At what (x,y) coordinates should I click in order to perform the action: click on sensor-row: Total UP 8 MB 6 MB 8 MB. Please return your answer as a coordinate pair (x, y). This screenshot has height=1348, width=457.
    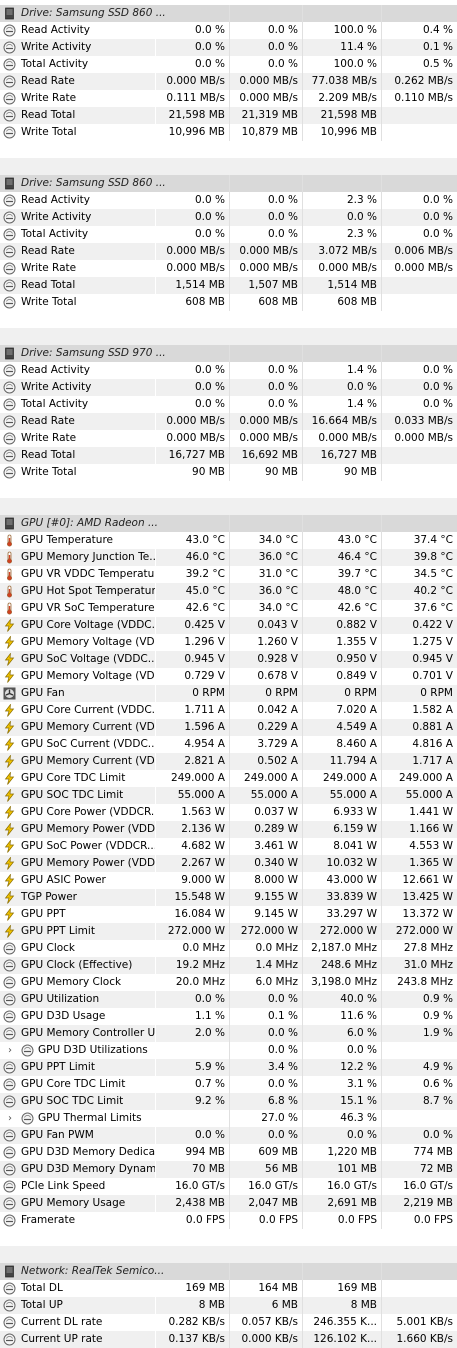
    Looking at the image, I should click on (228, 1305).